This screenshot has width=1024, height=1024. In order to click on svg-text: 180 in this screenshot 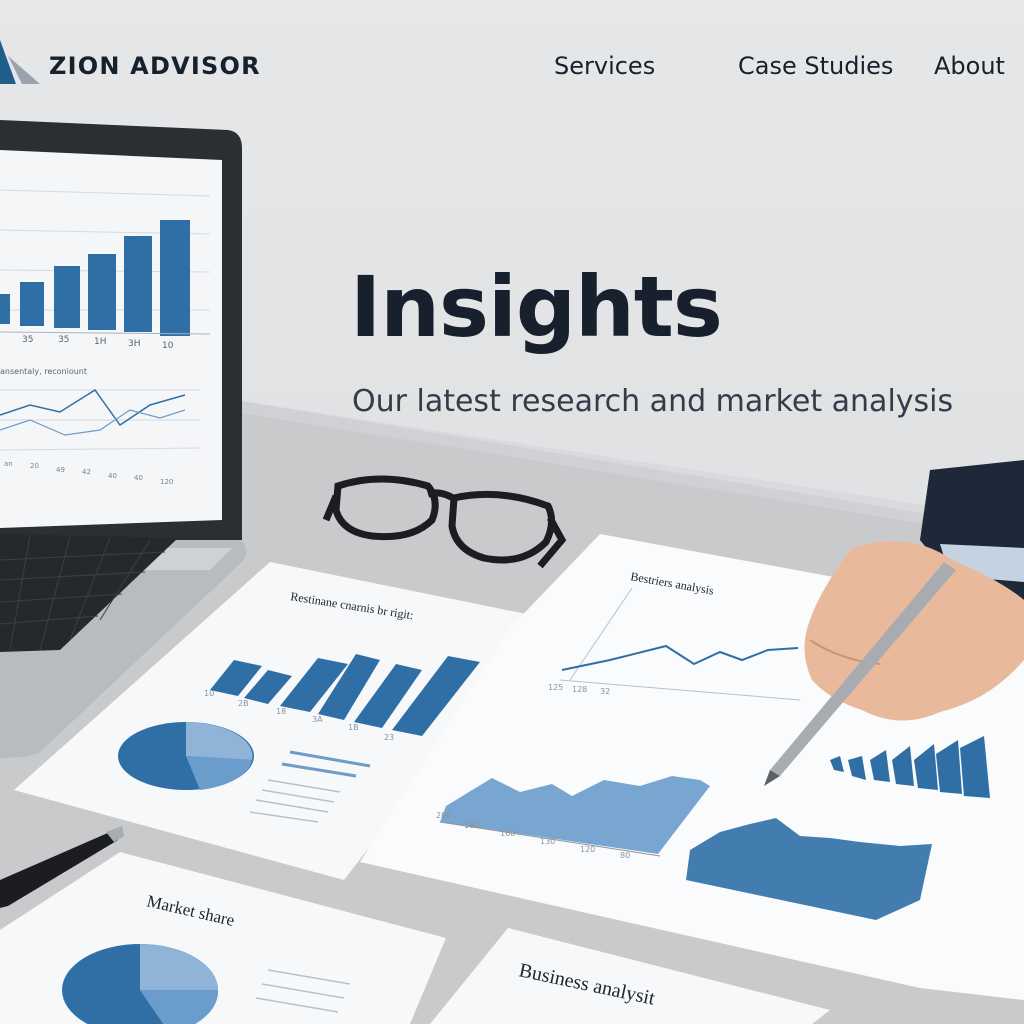, I will do `click(471, 825)`.